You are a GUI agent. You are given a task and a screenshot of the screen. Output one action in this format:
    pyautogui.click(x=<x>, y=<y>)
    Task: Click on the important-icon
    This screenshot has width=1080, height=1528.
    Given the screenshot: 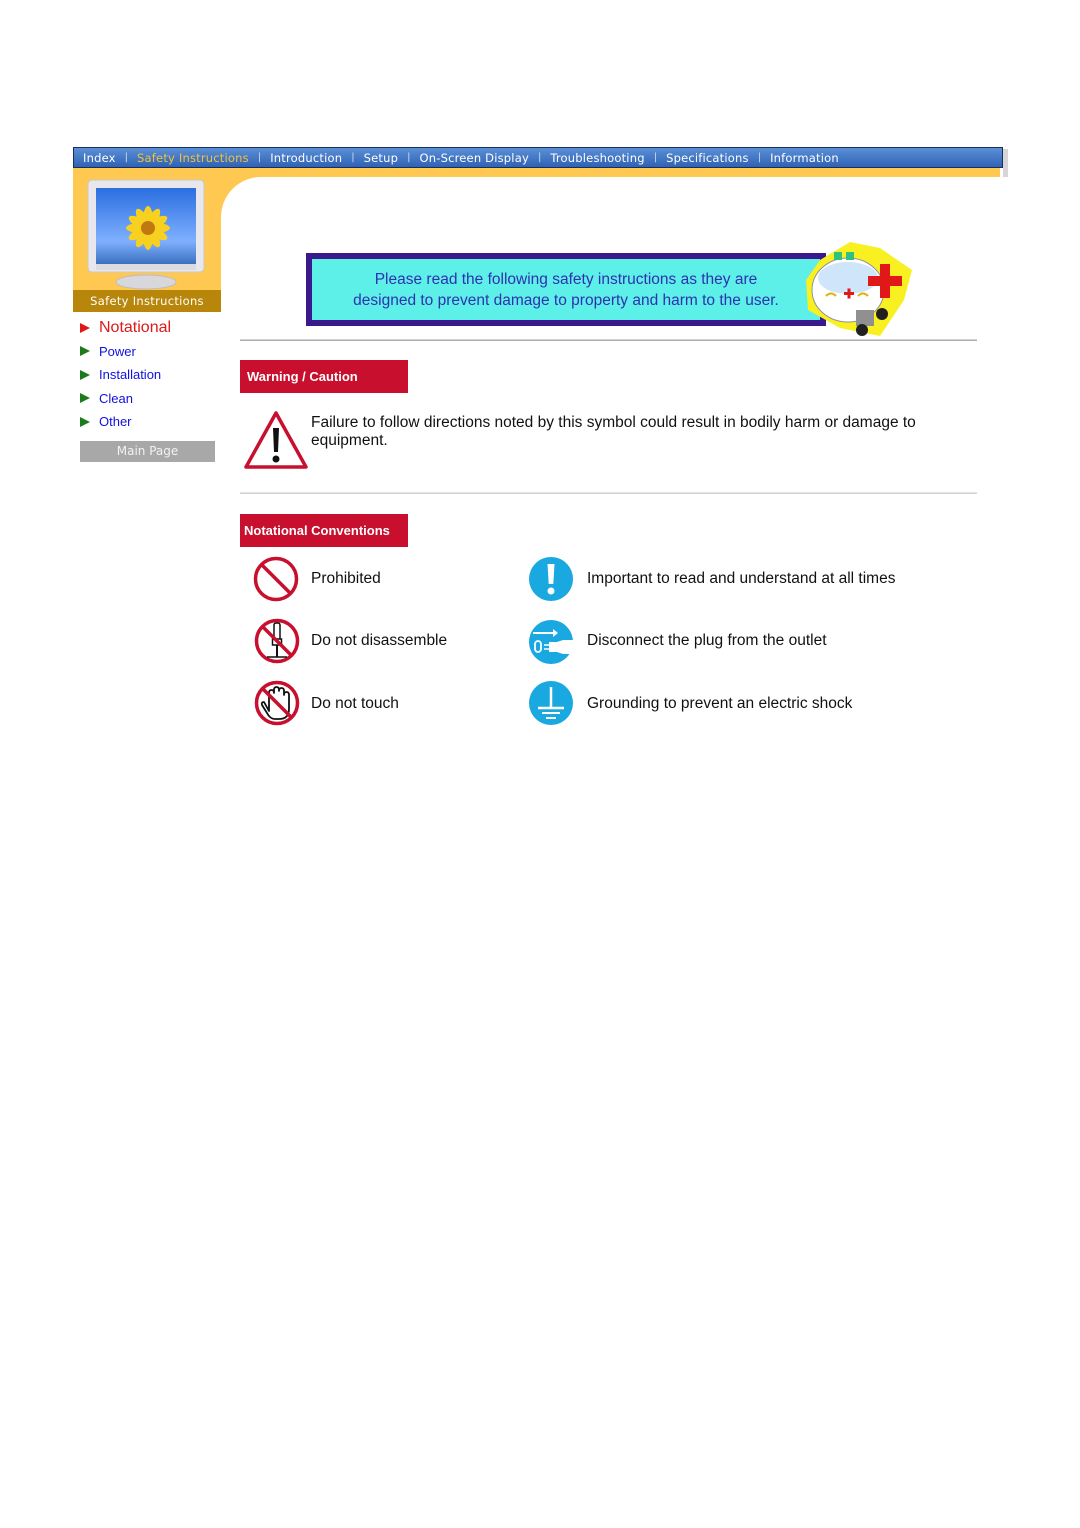 What is the action you would take?
    pyautogui.click(x=551, y=579)
    